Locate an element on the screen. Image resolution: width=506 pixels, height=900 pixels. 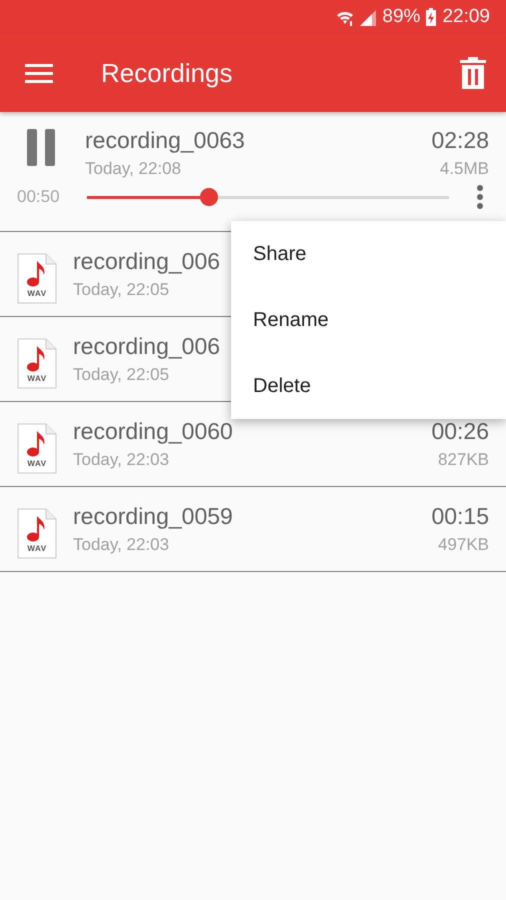
battery-charging-icon is located at coordinates (431, 17).